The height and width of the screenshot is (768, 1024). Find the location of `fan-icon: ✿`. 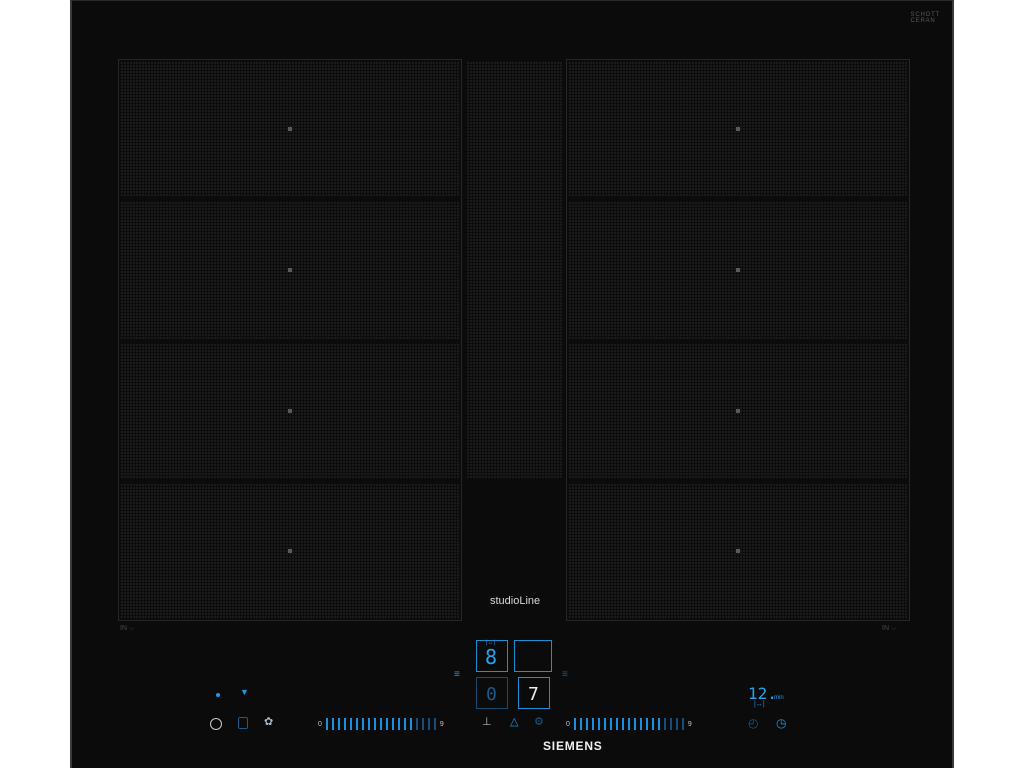

fan-icon: ✿ is located at coordinates (268, 721).